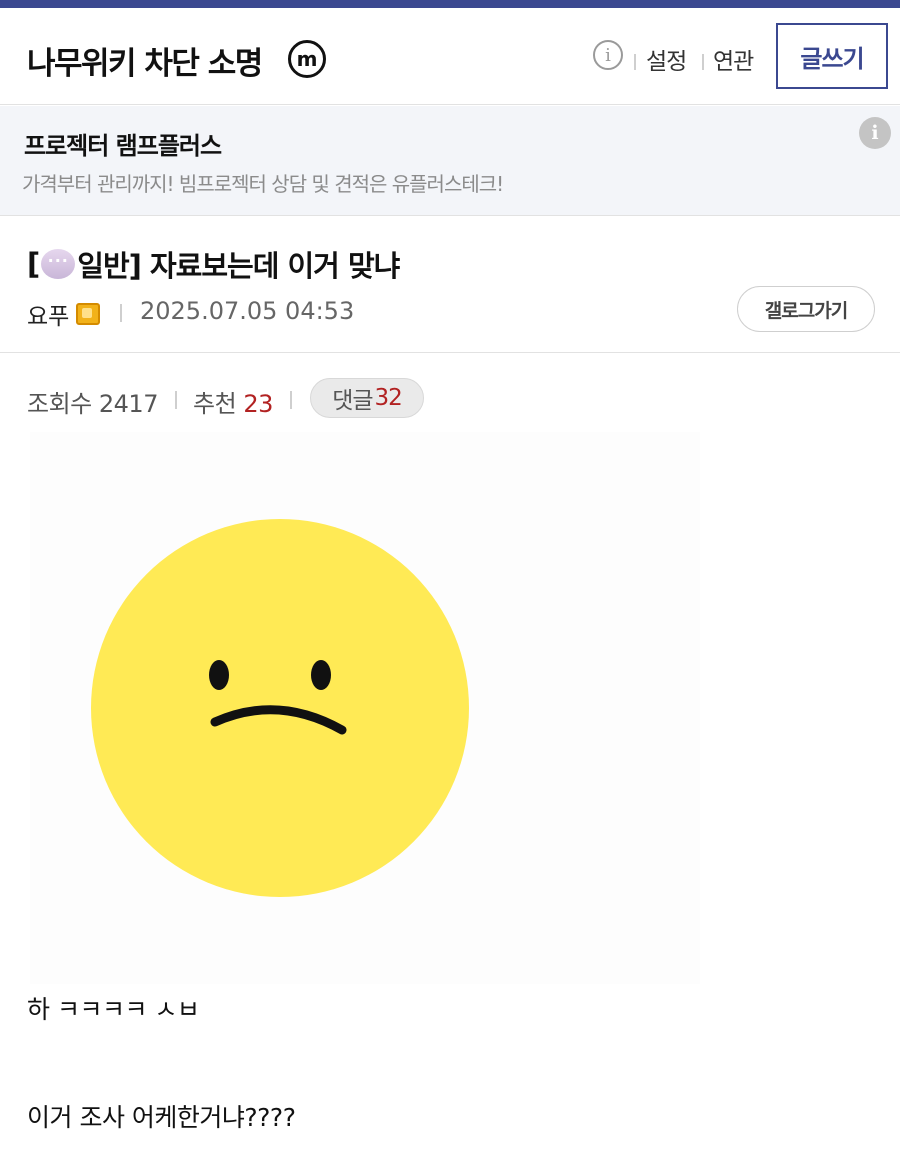 The width and height of the screenshot is (900, 1176). I want to click on speech-bubble-icon, so click(58, 264).